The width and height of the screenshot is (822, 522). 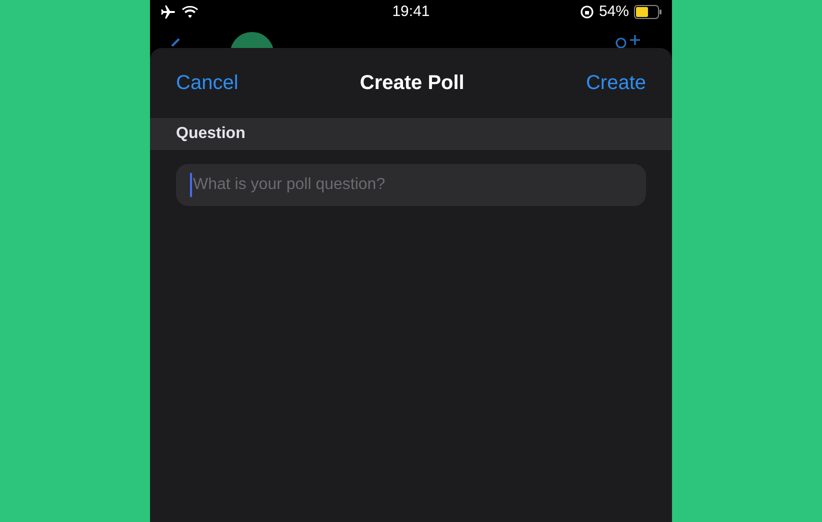 I want to click on battery-percent: 54%, so click(x=613, y=12).